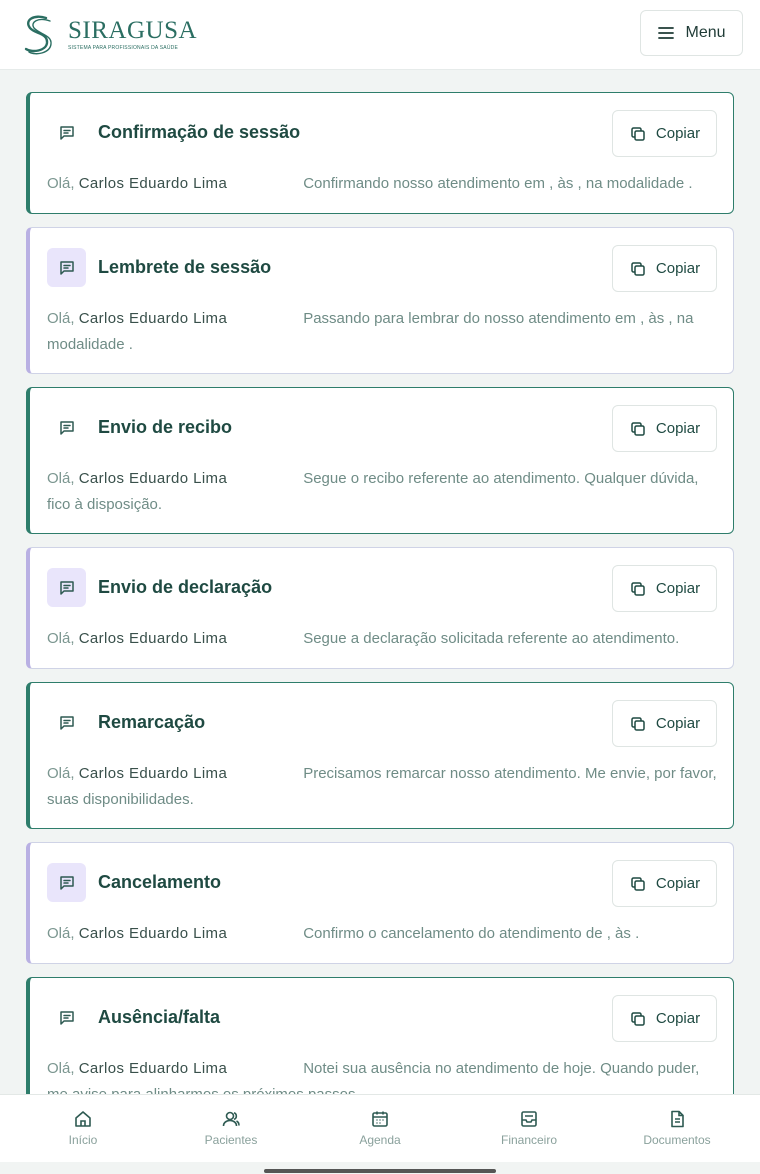  I want to click on menu-button-label: Menu, so click(705, 32).